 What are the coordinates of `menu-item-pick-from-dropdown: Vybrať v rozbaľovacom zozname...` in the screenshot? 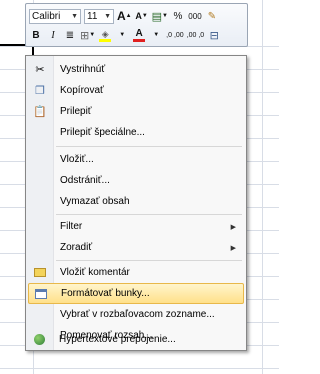 It's located at (136, 314).